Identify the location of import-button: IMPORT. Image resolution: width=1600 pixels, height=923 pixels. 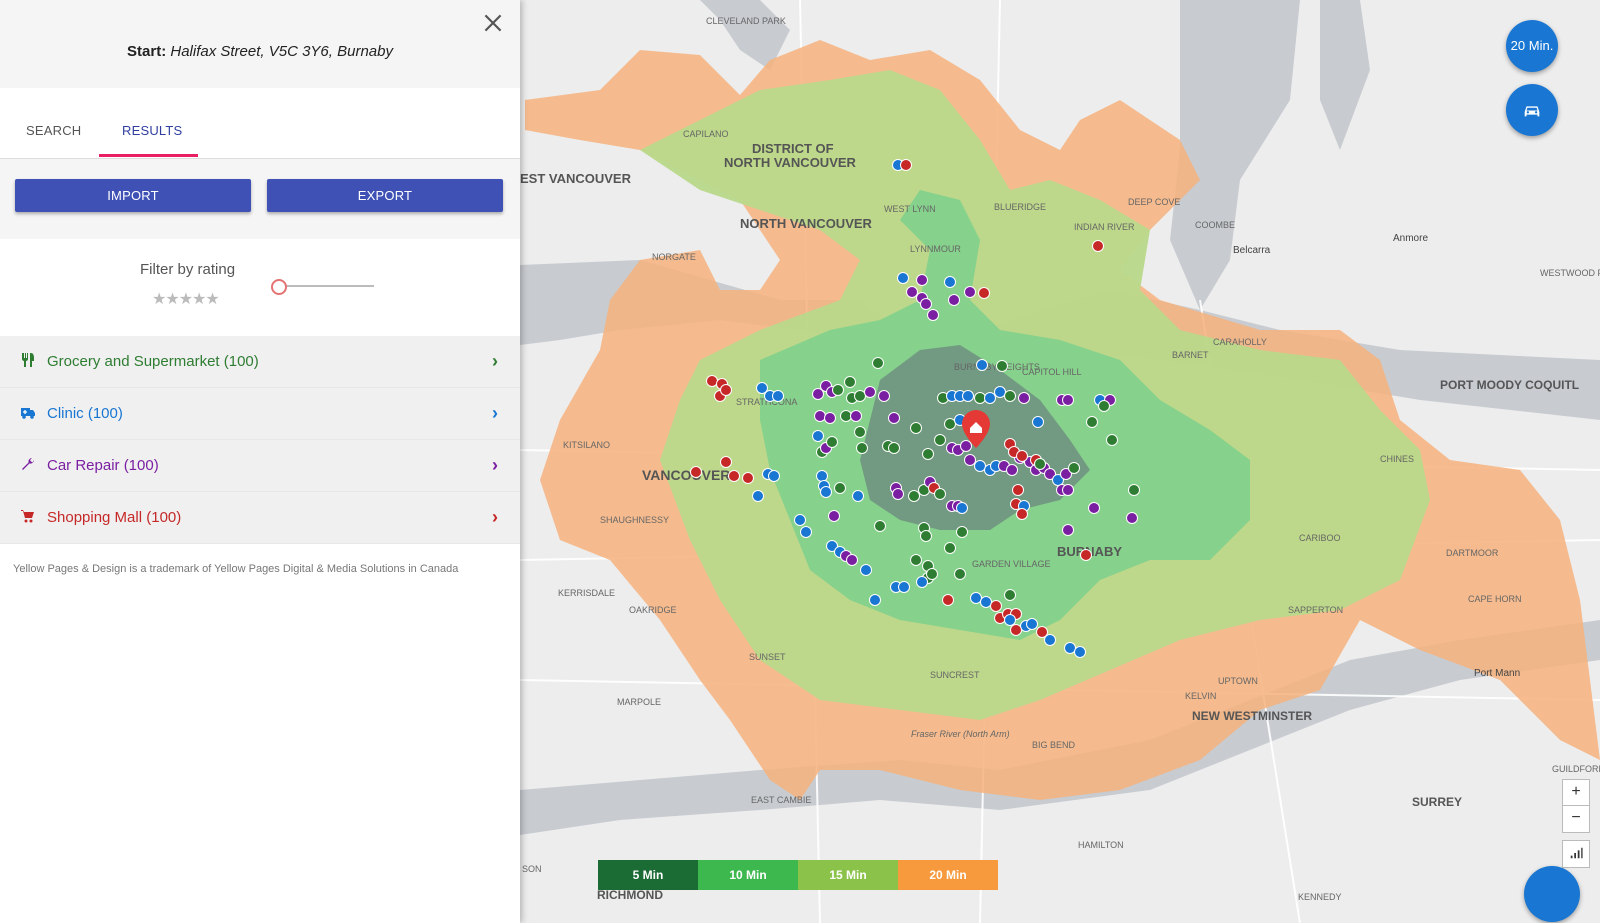
(133, 195).